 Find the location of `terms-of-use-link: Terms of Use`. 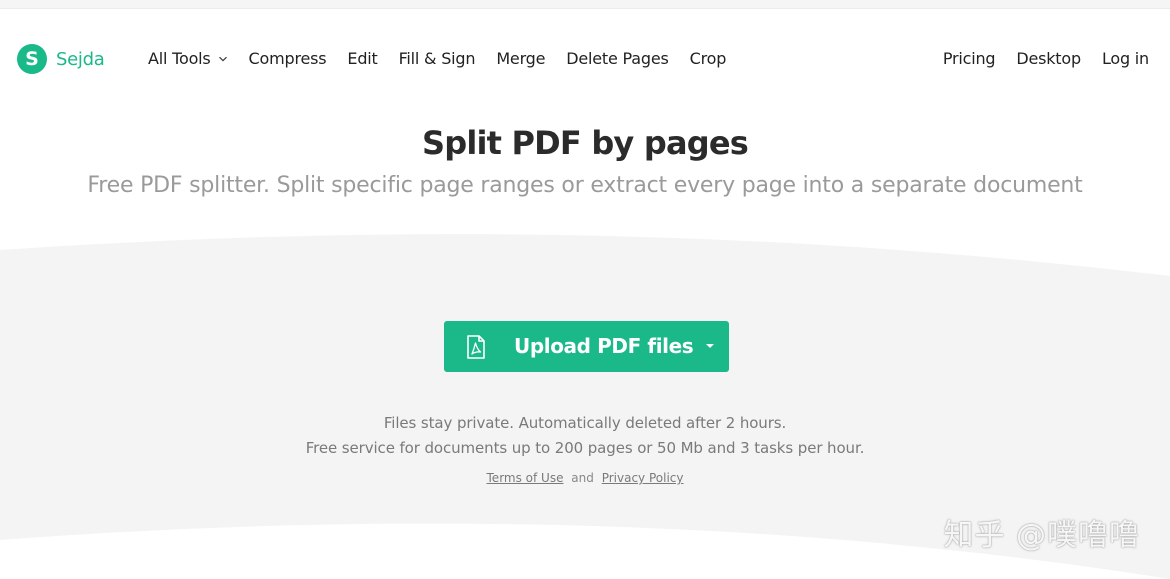

terms-of-use-link: Terms of Use is located at coordinates (525, 478).